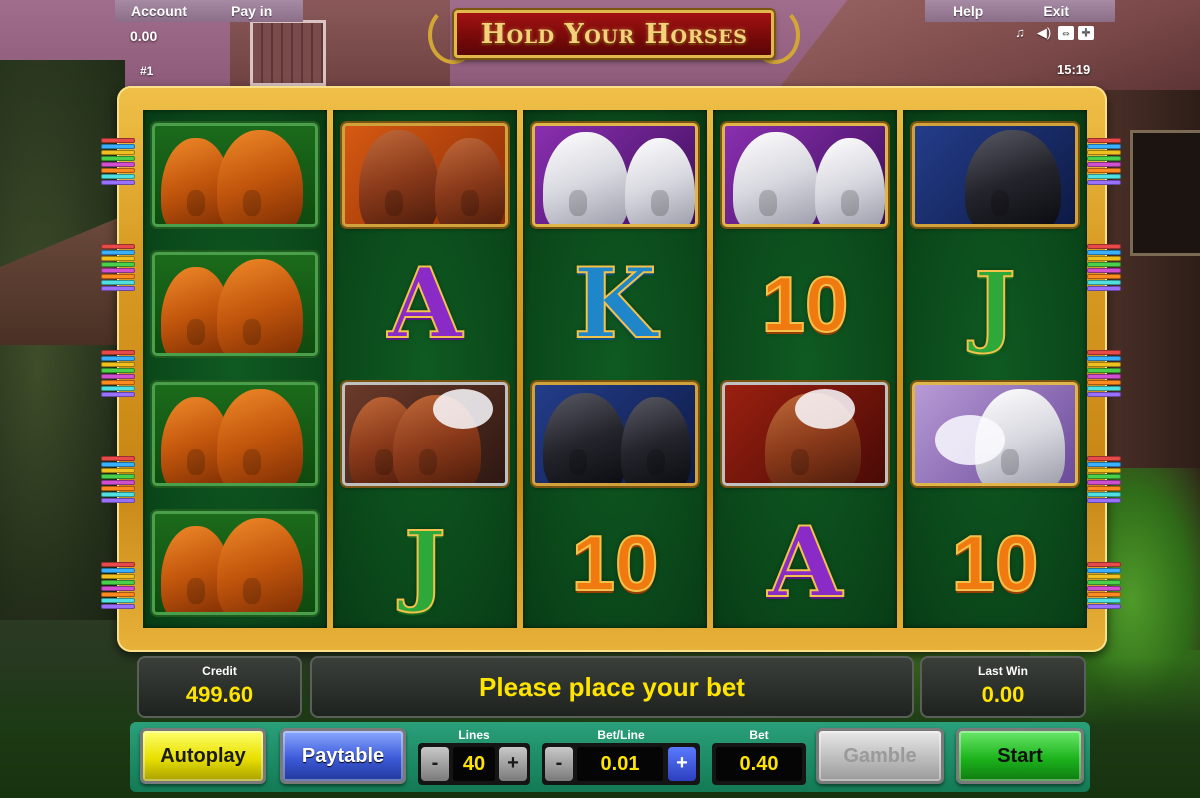 The width and height of the screenshot is (1200, 798). What do you see at coordinates (1066, 33) in the screenshot?
I see `fullscreen-icon: ⇔` at bounding box center [1066, 33].